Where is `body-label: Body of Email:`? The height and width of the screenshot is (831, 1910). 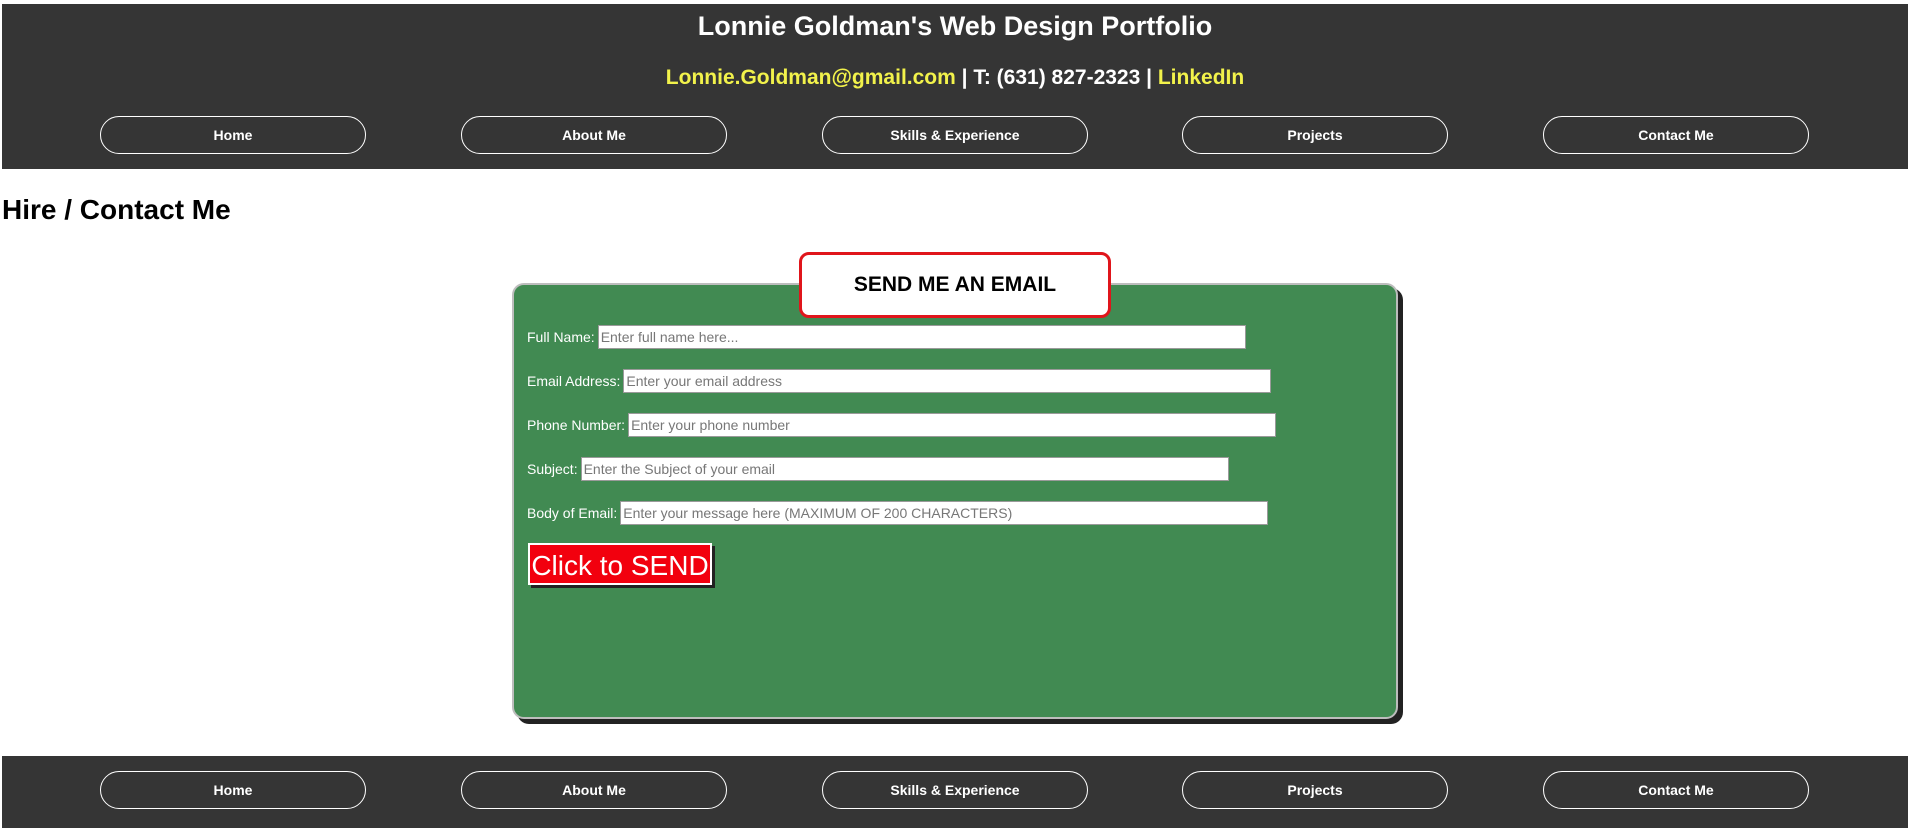 body-label: Body of Email: is located at coordinates (572, 513).